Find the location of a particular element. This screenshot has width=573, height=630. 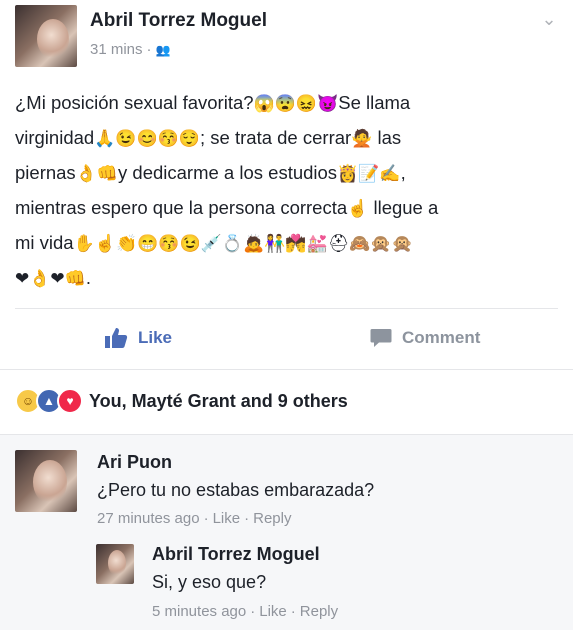

post-text-segment: llegue a is located at coordinates (403, 207).